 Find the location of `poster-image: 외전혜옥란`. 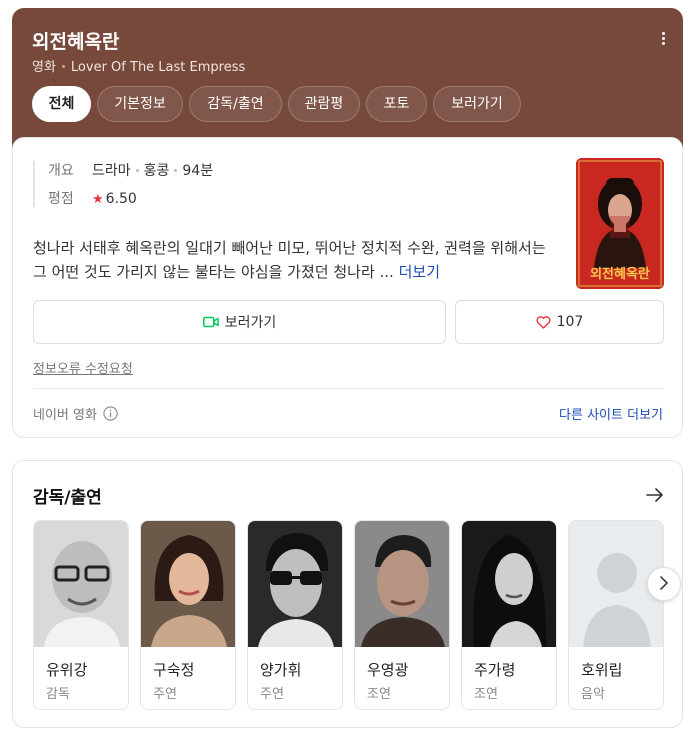

poster-image: 외전혜옥란 is located at coordinates (620, 223).